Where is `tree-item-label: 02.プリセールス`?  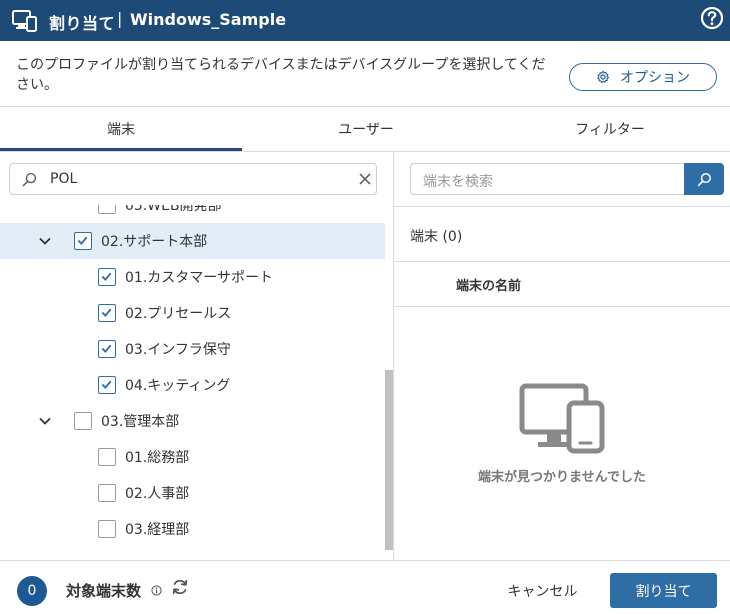 tree-item-label: 02.プリセールス is located at coordinates (178, 314).